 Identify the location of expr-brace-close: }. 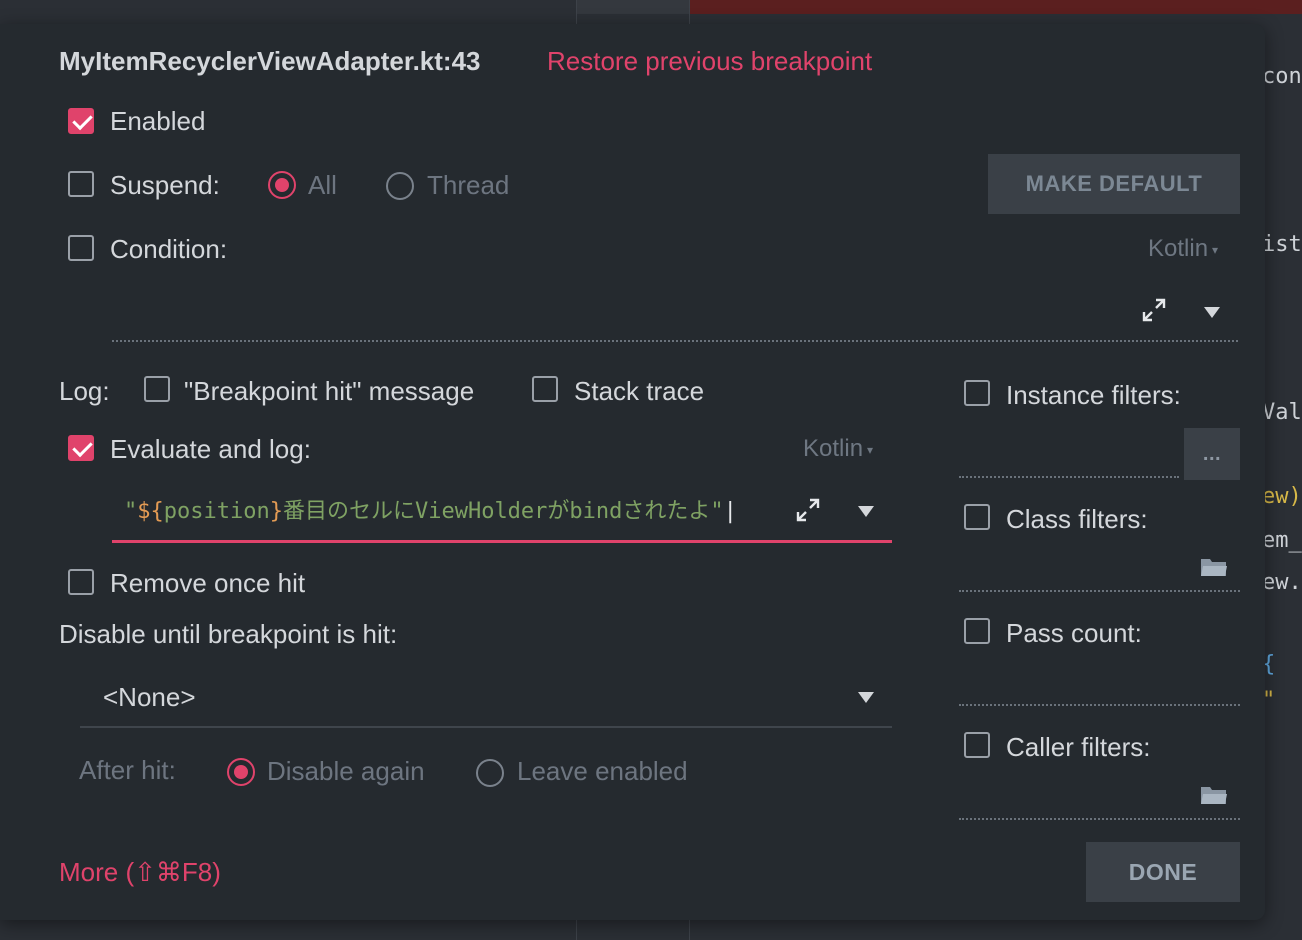
(276, 511).